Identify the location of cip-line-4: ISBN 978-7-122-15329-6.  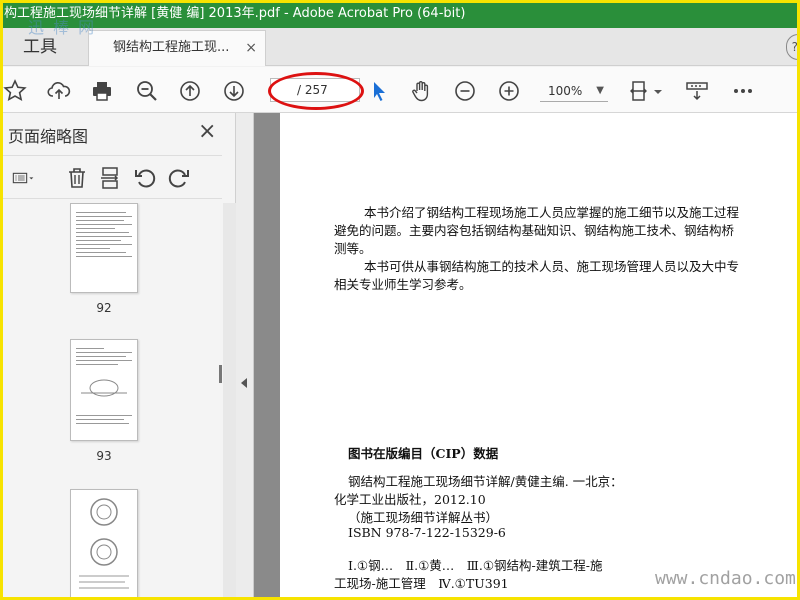
(427, 532).